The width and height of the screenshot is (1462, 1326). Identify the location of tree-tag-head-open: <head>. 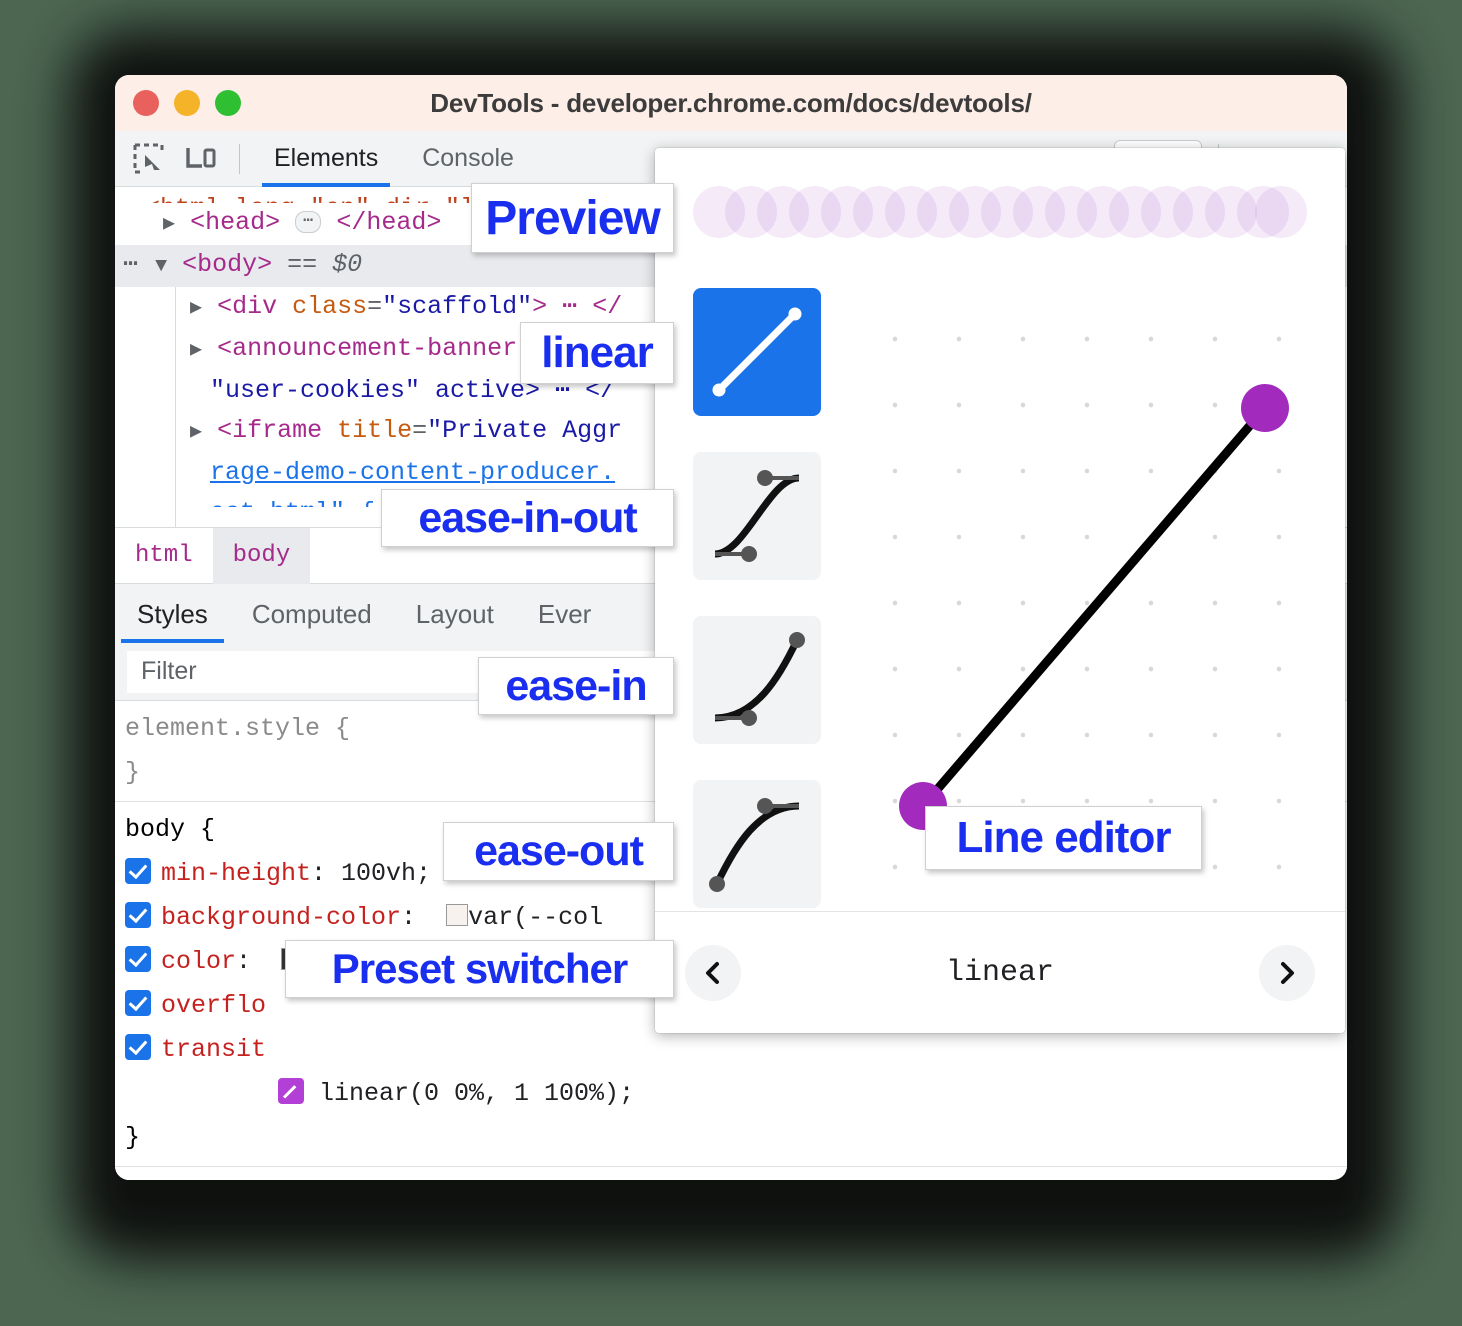
(235, 222).